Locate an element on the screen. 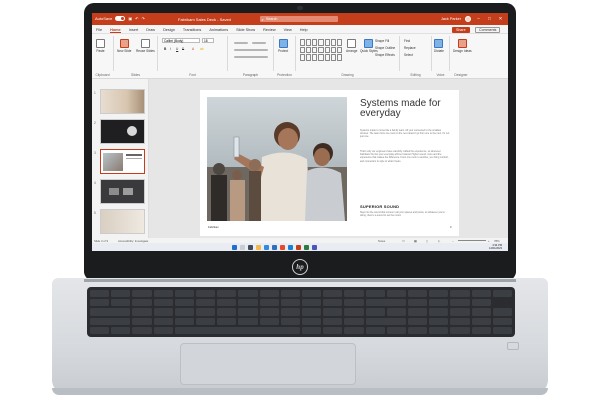 This screenshot has width=600, height=400. reuse-slides-button: Reuse Slides is located at coordinates (145, 46).